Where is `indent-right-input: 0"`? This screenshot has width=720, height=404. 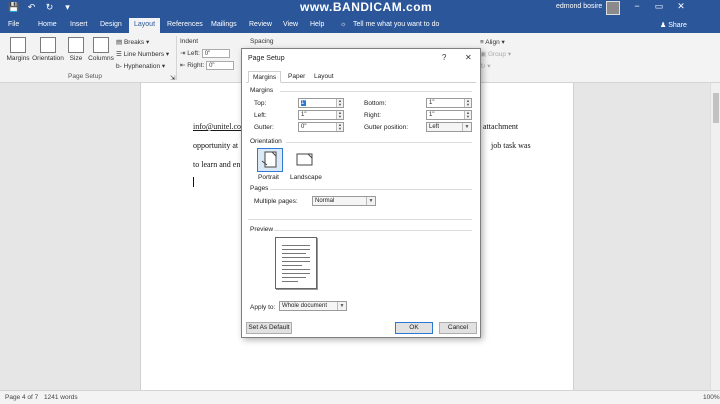
indent-right-input: 0" is located at coordinates (220, 65).